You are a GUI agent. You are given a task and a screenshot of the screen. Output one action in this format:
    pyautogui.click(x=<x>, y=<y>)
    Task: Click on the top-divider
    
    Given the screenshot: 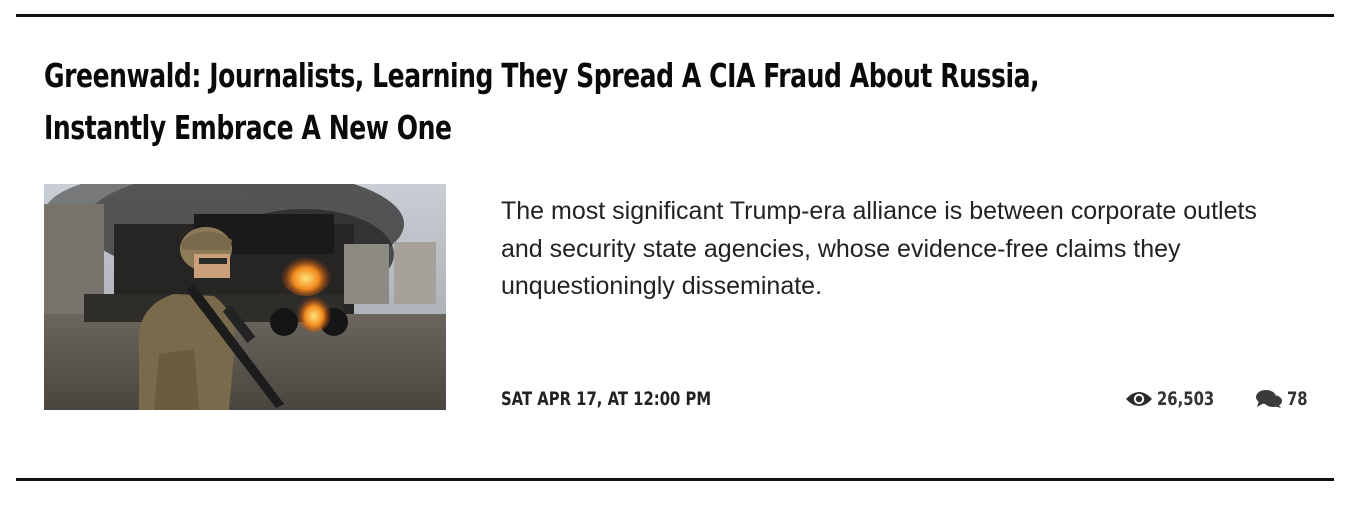 What is the action you would take?
    pyautogui.click(x=675, y=15)
    